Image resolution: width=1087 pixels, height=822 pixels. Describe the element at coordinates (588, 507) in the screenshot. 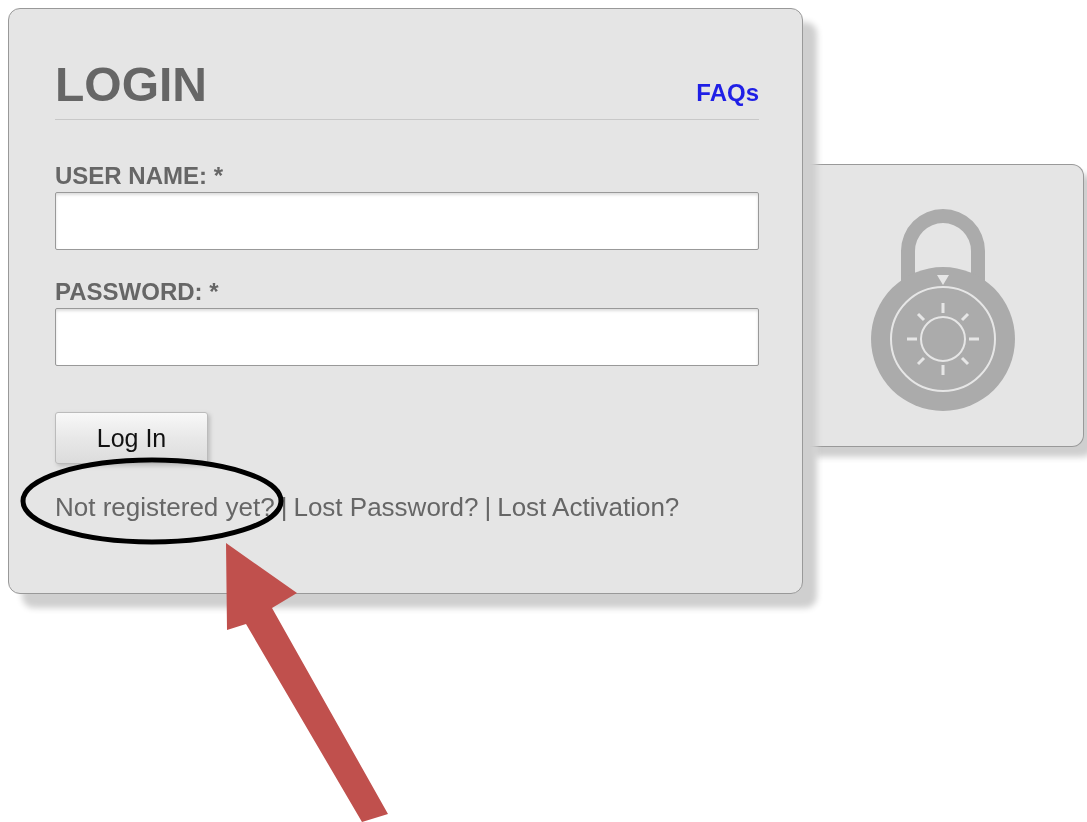

I see `footer-link: Lost Activation?` at that location.